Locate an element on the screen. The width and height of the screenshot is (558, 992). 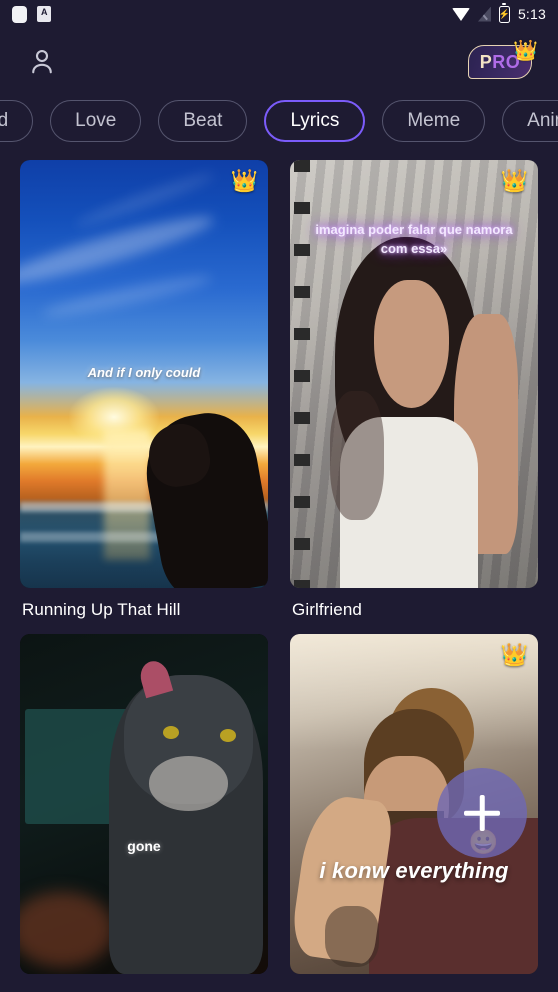
chip-anime: Anime is located at coordinates (530, 121).